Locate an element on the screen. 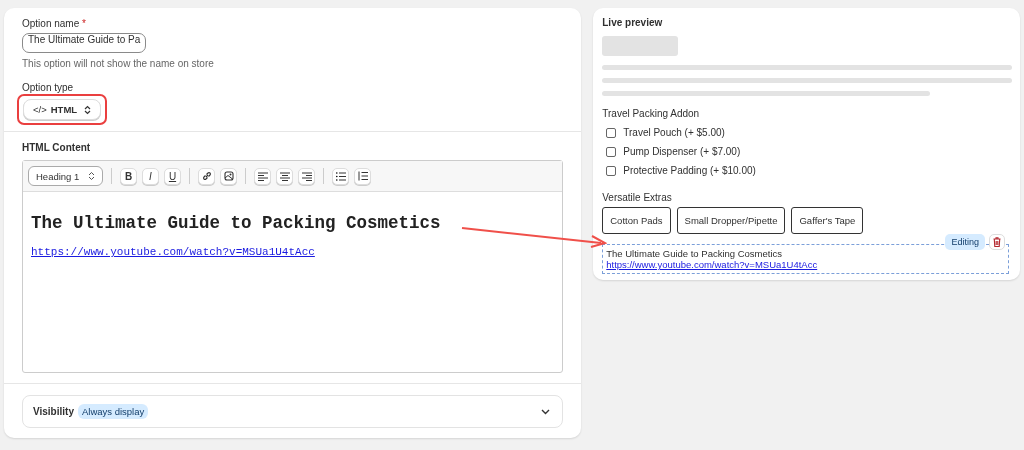 The height and width of the screenshot is (450, 1024). required-mark: * is located at coordinates (84, 23).